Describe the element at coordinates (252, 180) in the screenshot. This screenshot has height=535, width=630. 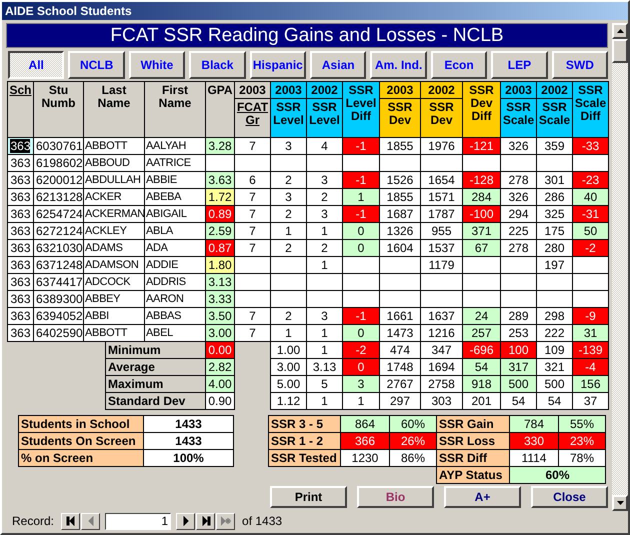
I see `table-cell: 6` at that location.